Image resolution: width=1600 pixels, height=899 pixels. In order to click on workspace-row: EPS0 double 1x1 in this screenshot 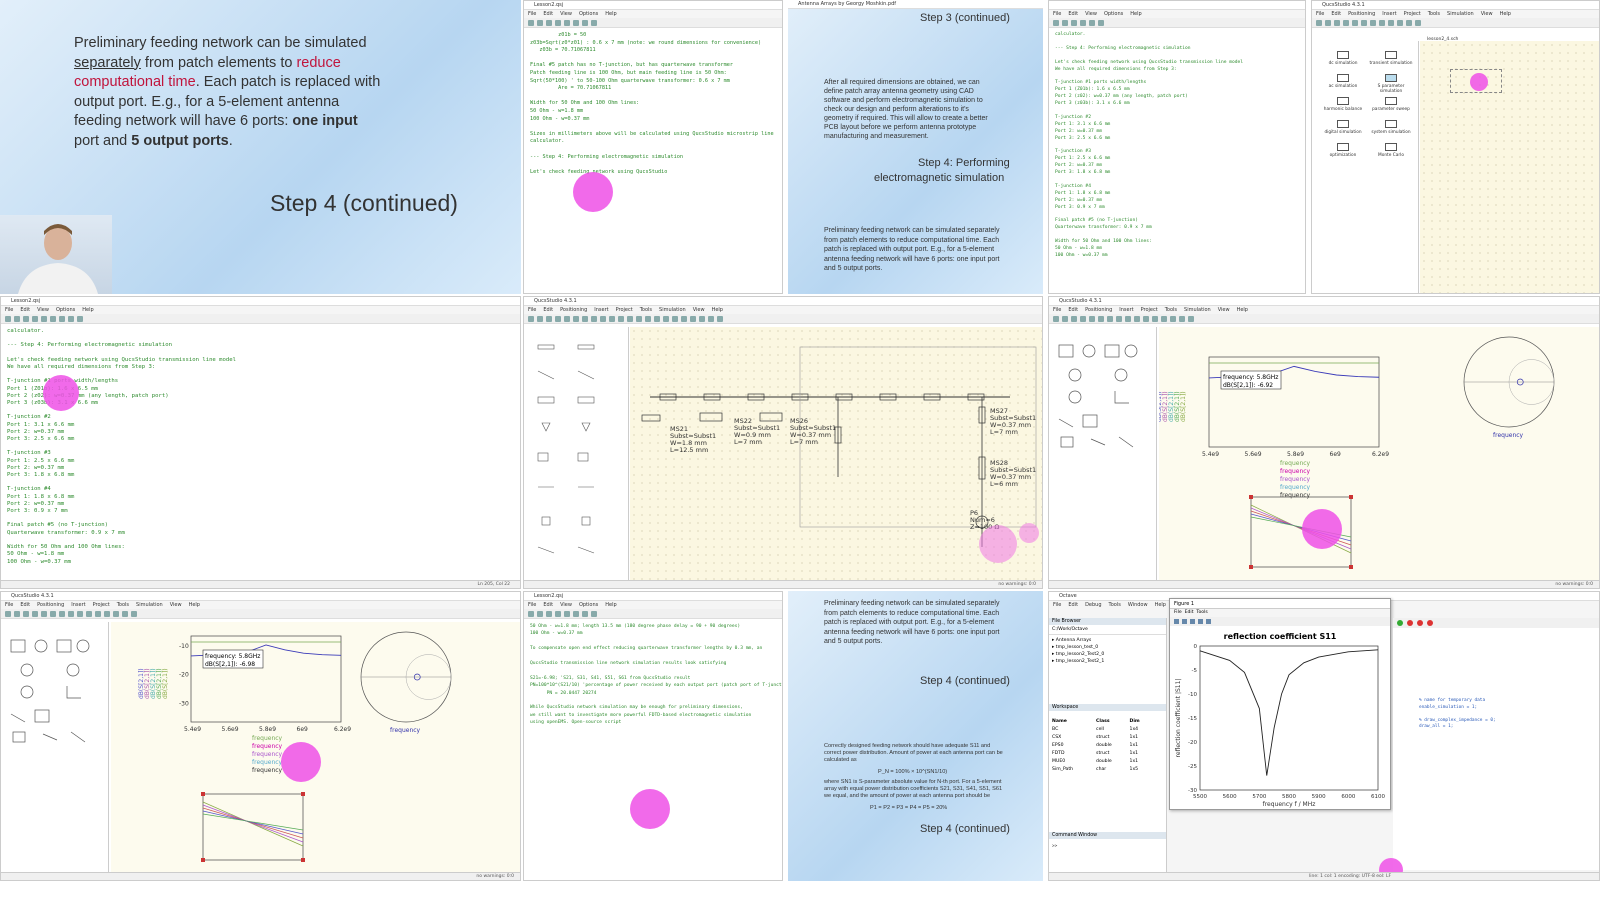, I will do `click(1107, 746)`.